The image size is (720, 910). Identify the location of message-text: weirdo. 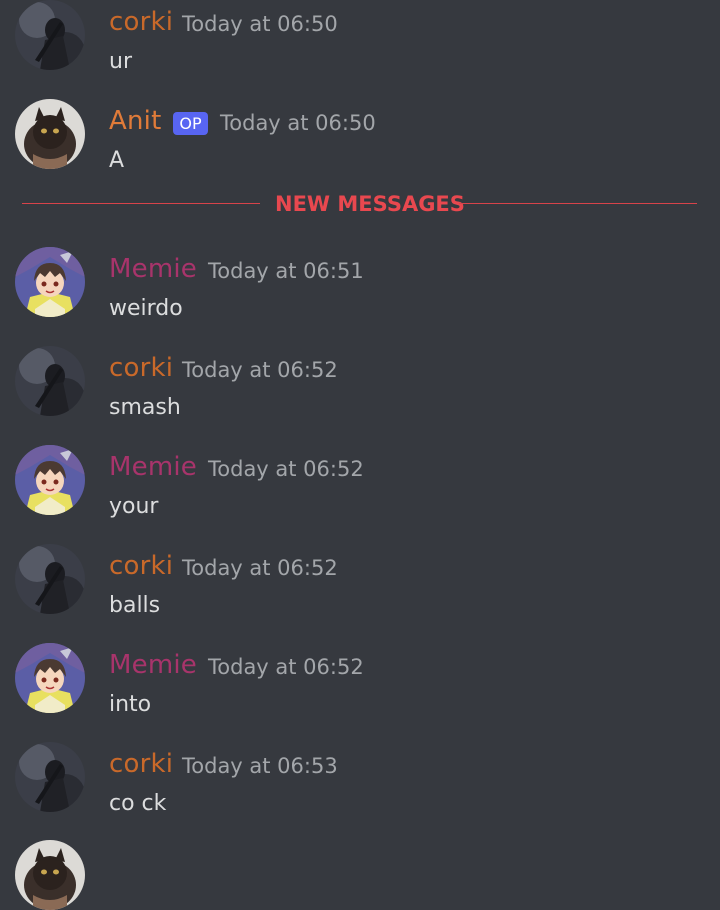
(146, 308).